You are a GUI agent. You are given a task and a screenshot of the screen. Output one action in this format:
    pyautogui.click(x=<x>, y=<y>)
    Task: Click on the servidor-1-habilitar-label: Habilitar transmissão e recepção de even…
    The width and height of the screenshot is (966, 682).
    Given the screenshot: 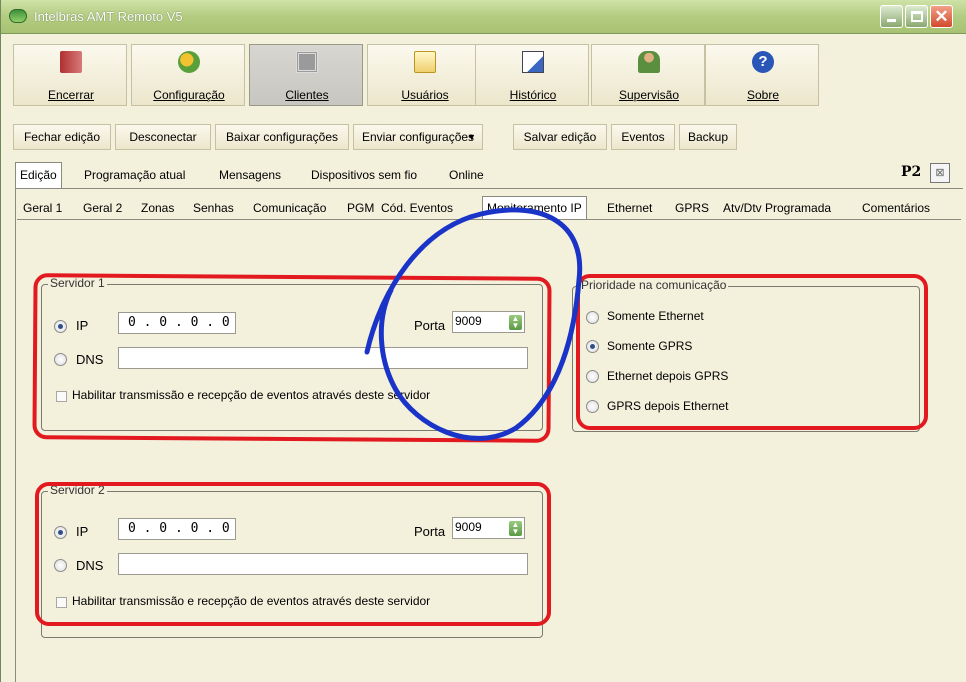 What is the action you would take?
    pyautogui.click(x=251, y=395)
    